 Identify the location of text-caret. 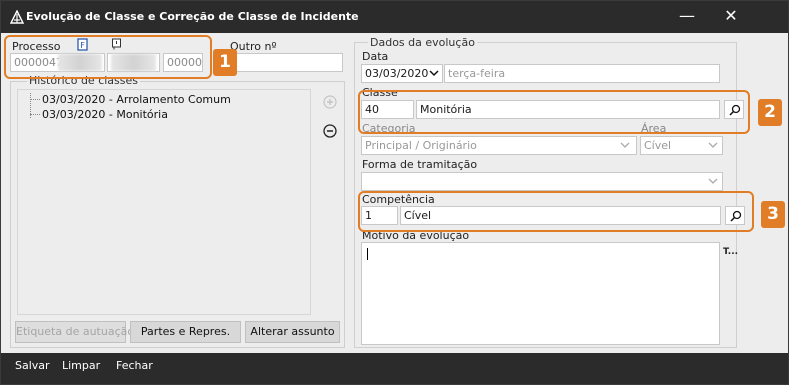
(367, 254).